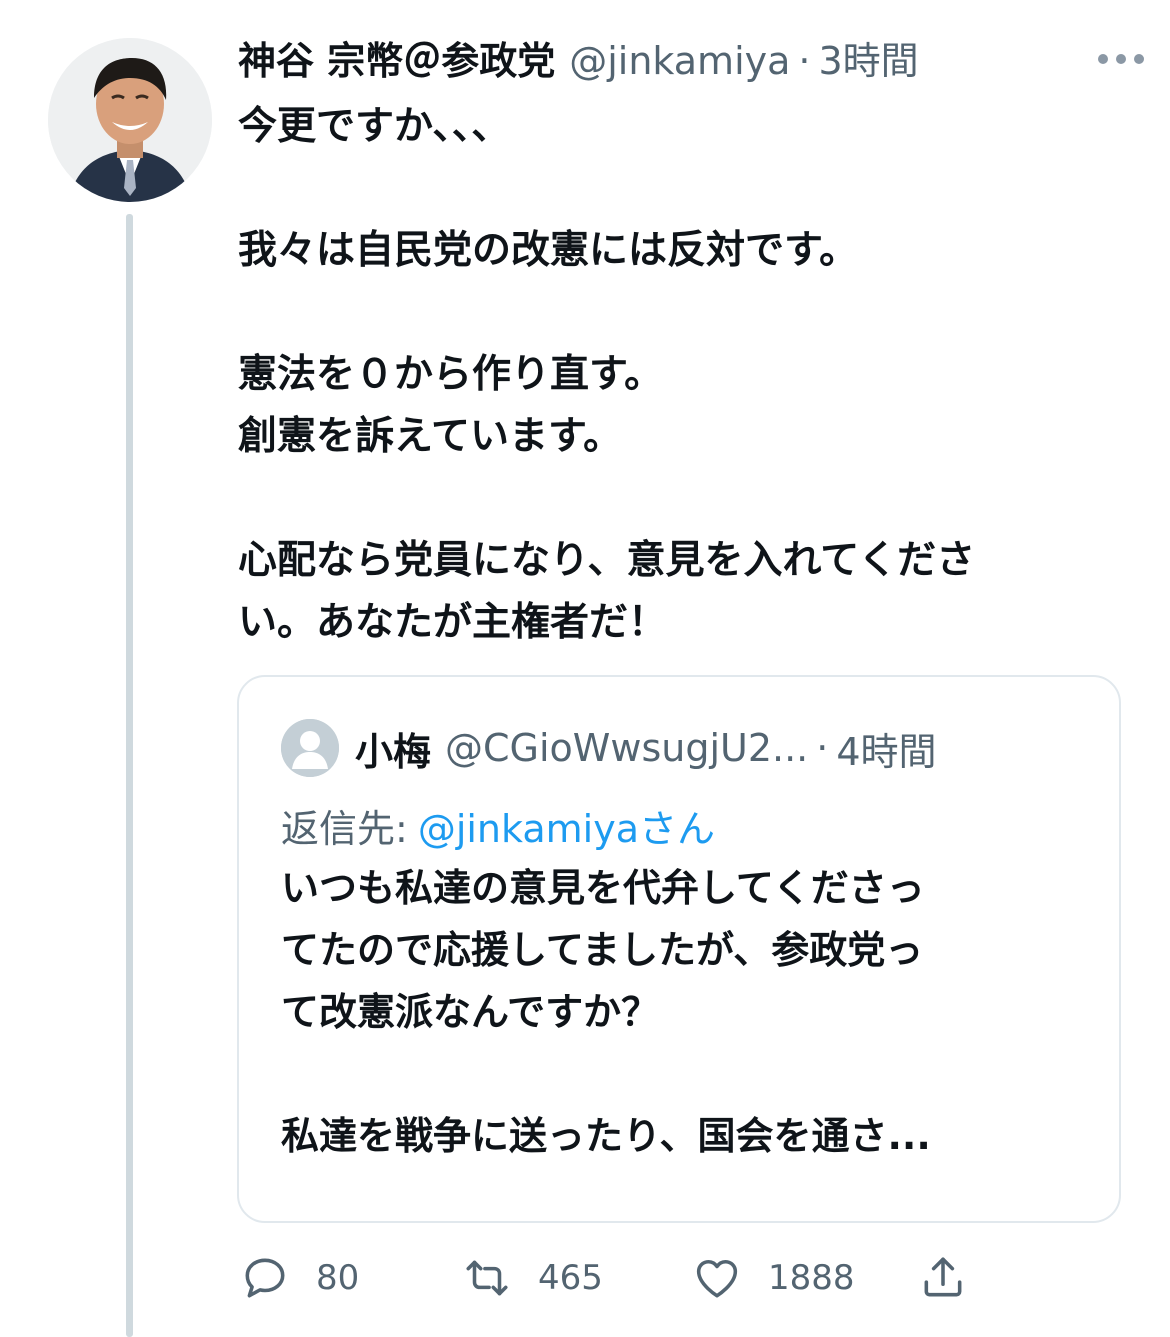 The height and width of the screenshot is (1337, 1170). I want to click on tweet-time: 3時間, so click(869, 61).